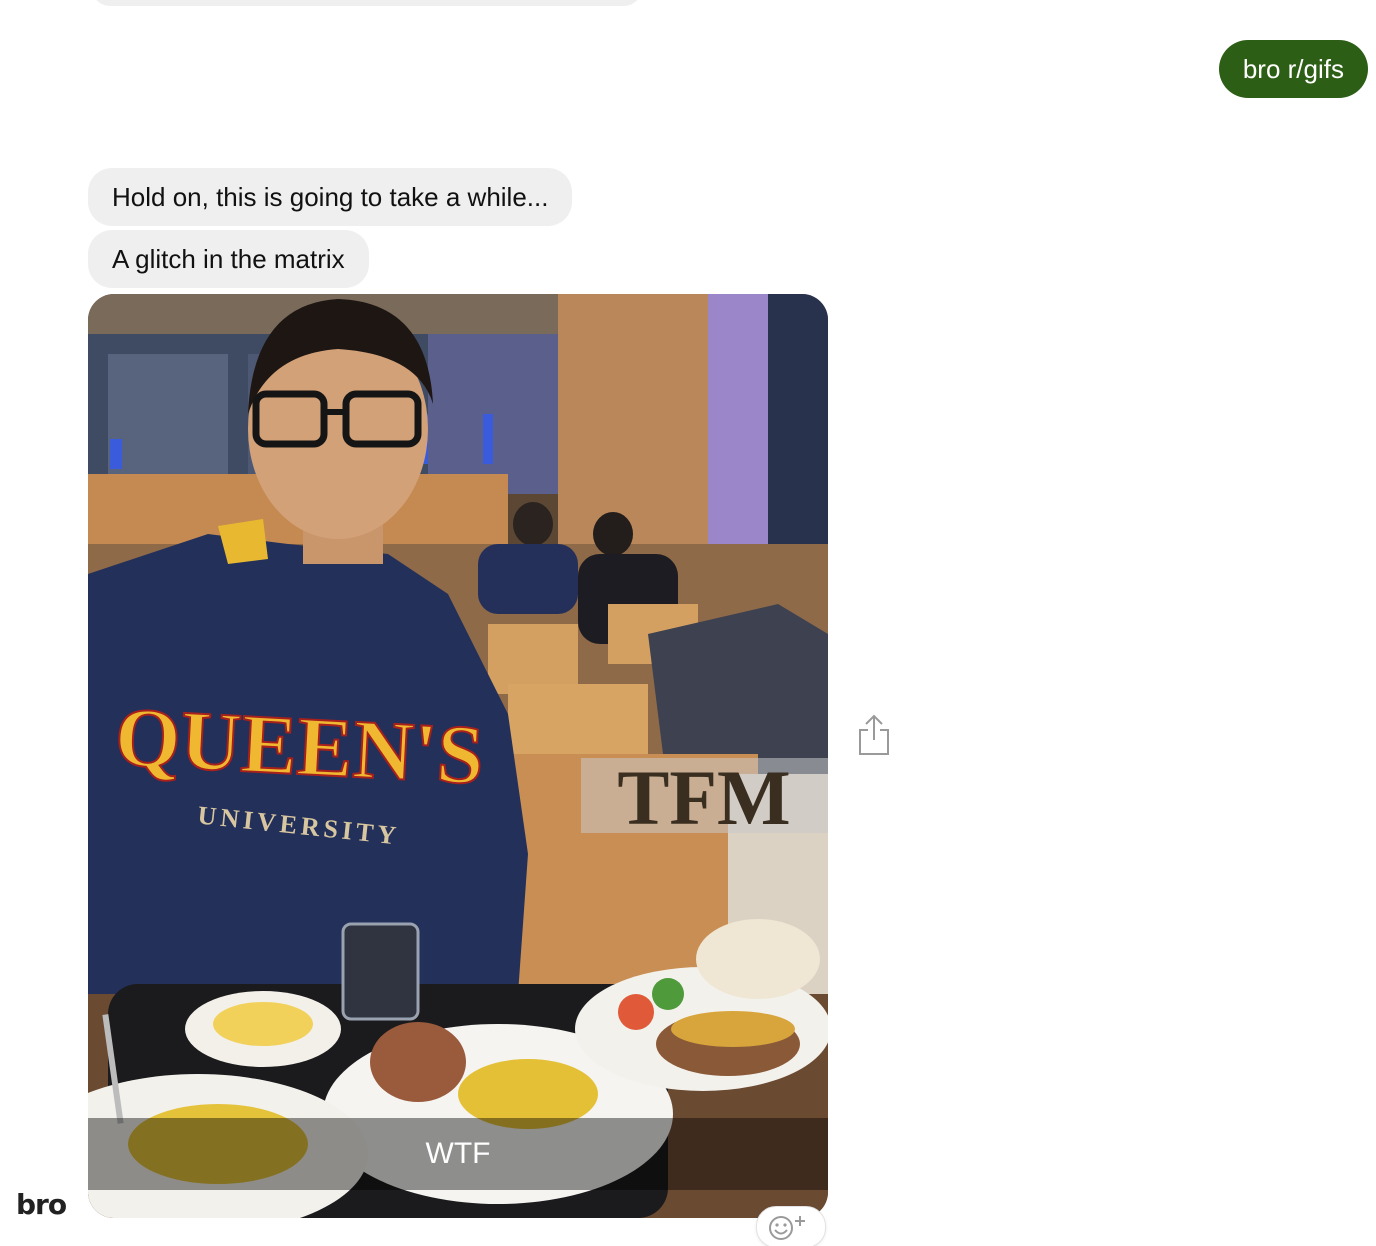 The image size is (1376, 1246). Describe the element at coordinates (787, 1228) in the screenshot. I see `add-reaction-icon` at that location.